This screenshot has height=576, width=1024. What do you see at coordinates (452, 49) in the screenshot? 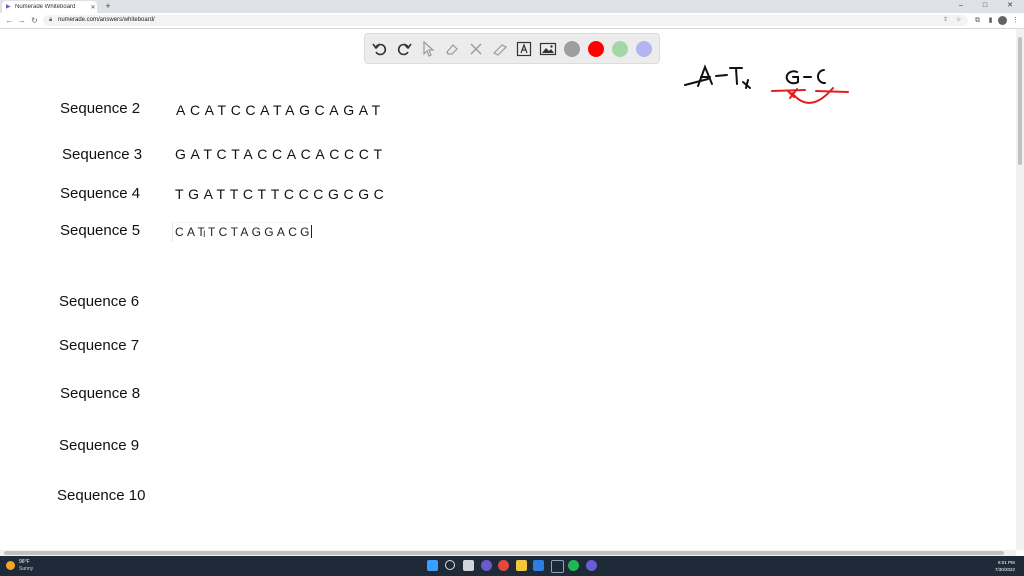
I see `eraser-icon` at bounding box center [452, 49].